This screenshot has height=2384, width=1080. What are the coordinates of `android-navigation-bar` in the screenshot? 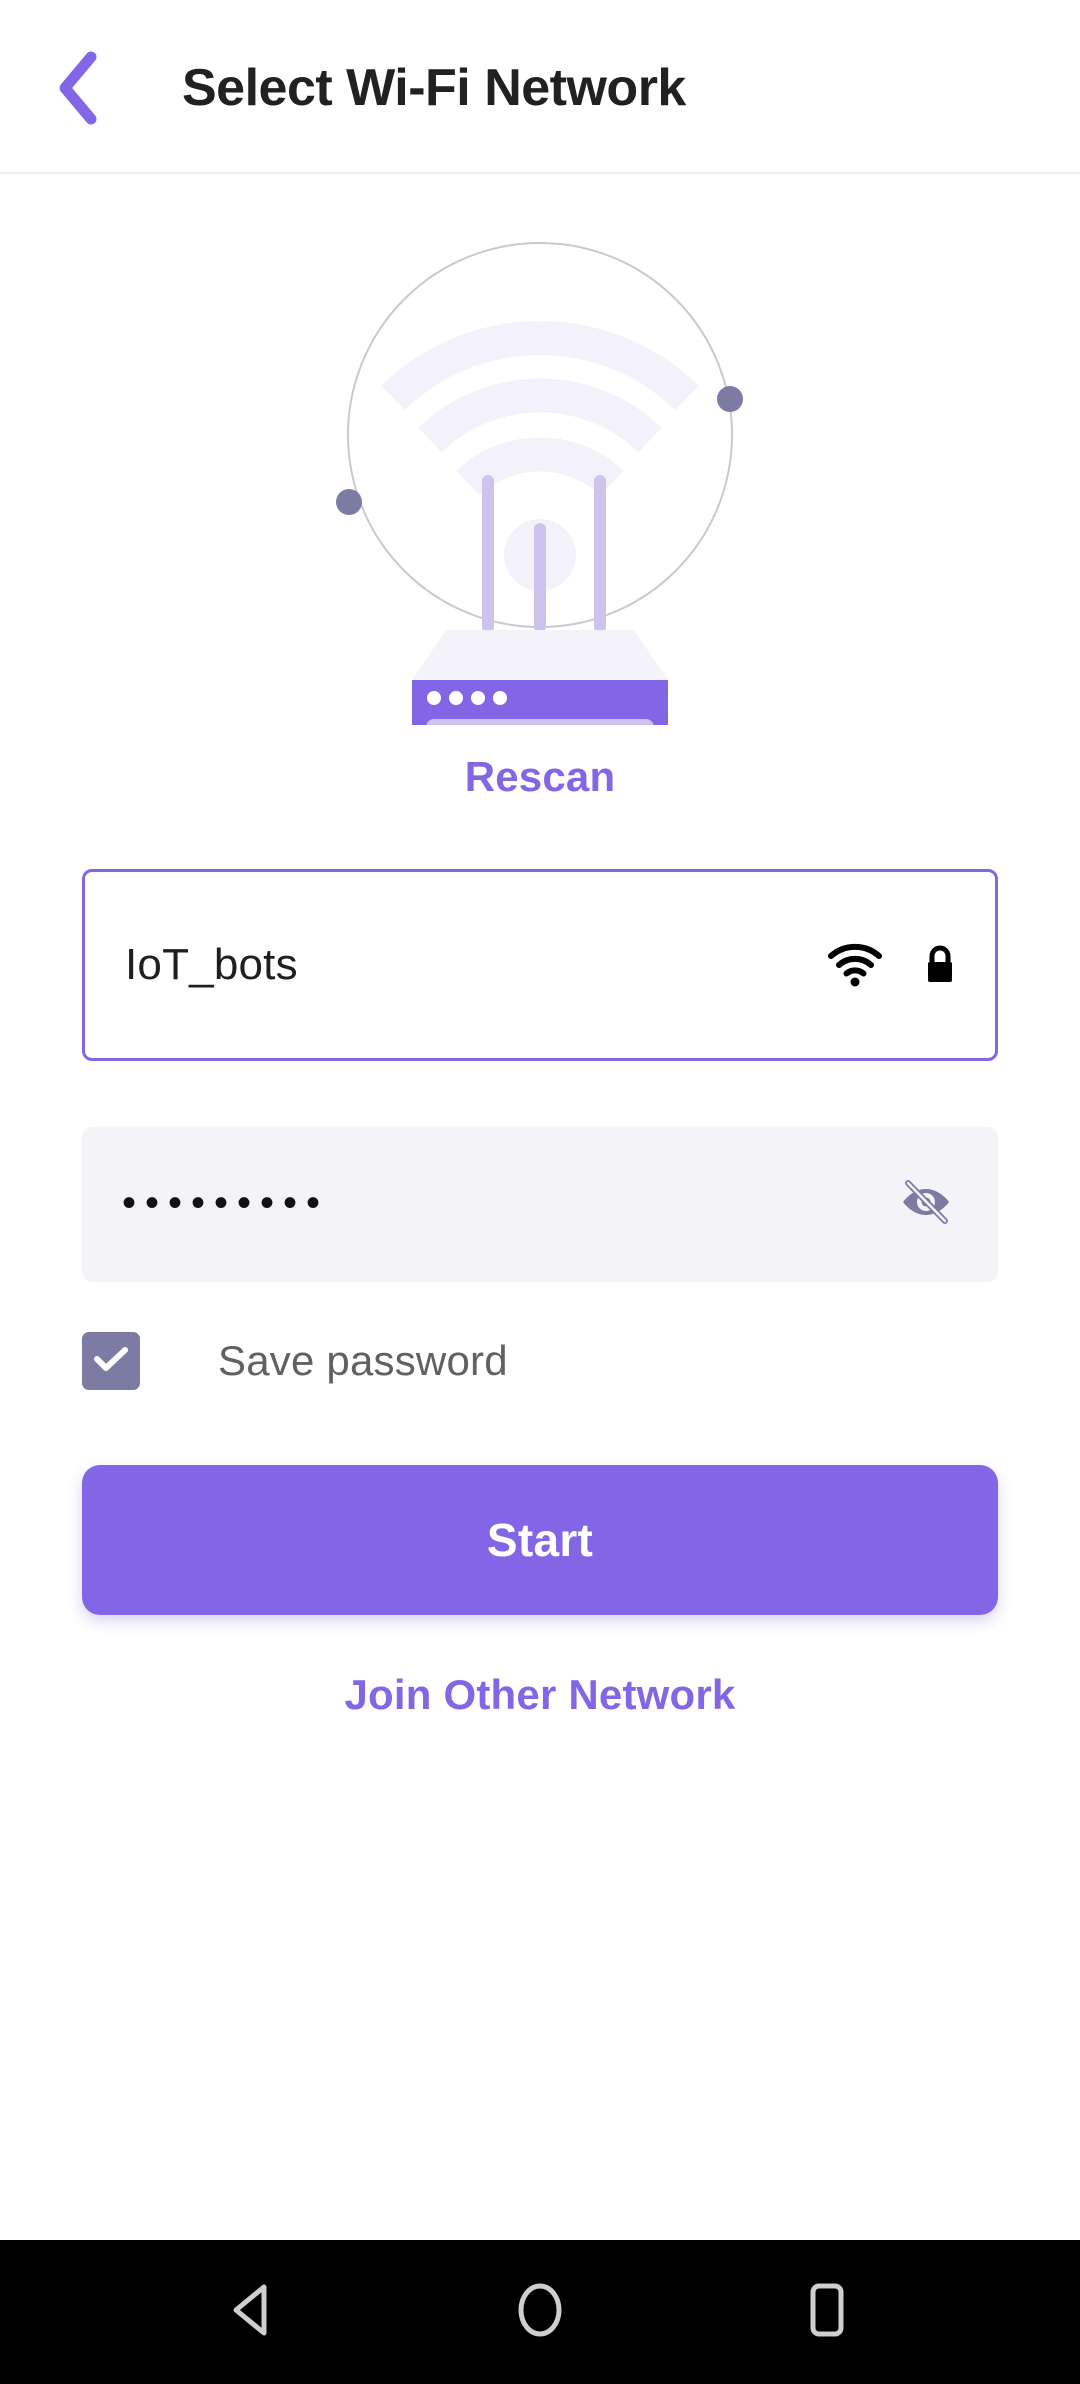 It's located at (540, 2312).